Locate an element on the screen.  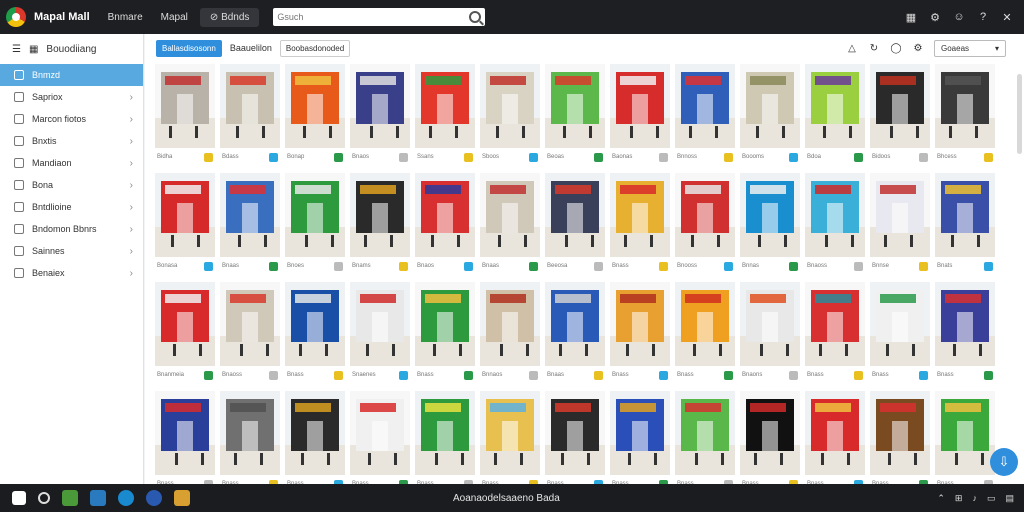
sort-dropdown: Goaeas ▾ is located at coordinates (970, 48).